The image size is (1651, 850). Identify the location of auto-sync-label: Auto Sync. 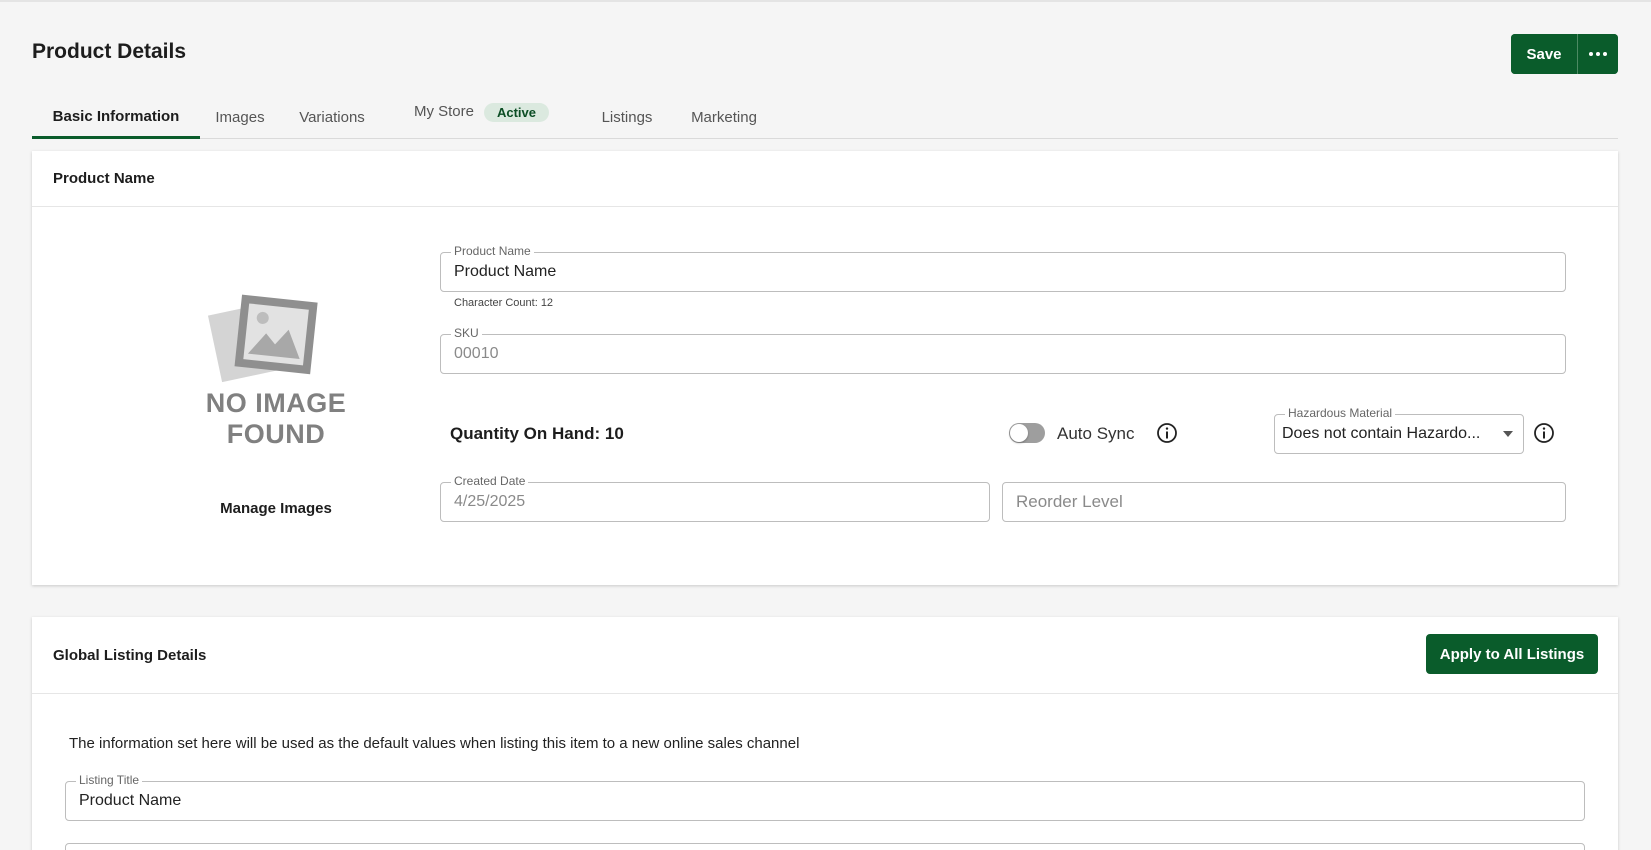
(1096, 433).